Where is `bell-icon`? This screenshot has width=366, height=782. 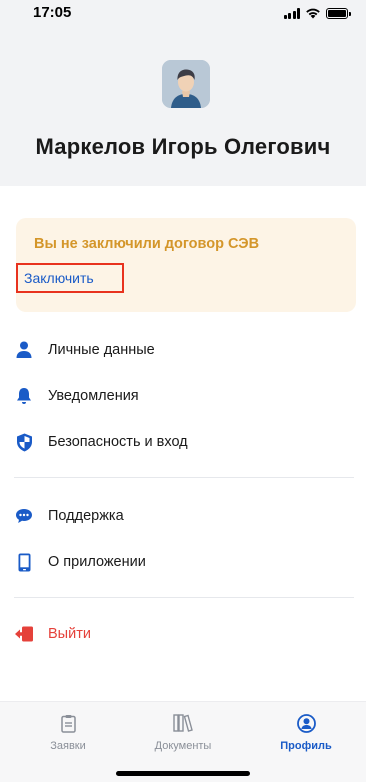 bell-icon is located at coordinates (24, 396).